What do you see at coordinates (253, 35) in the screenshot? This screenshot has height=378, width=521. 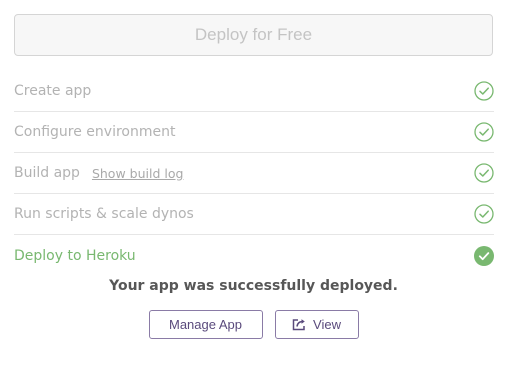 I see `deploy-for-free-button: Deploy for Free` at bounding box center [253, 35].